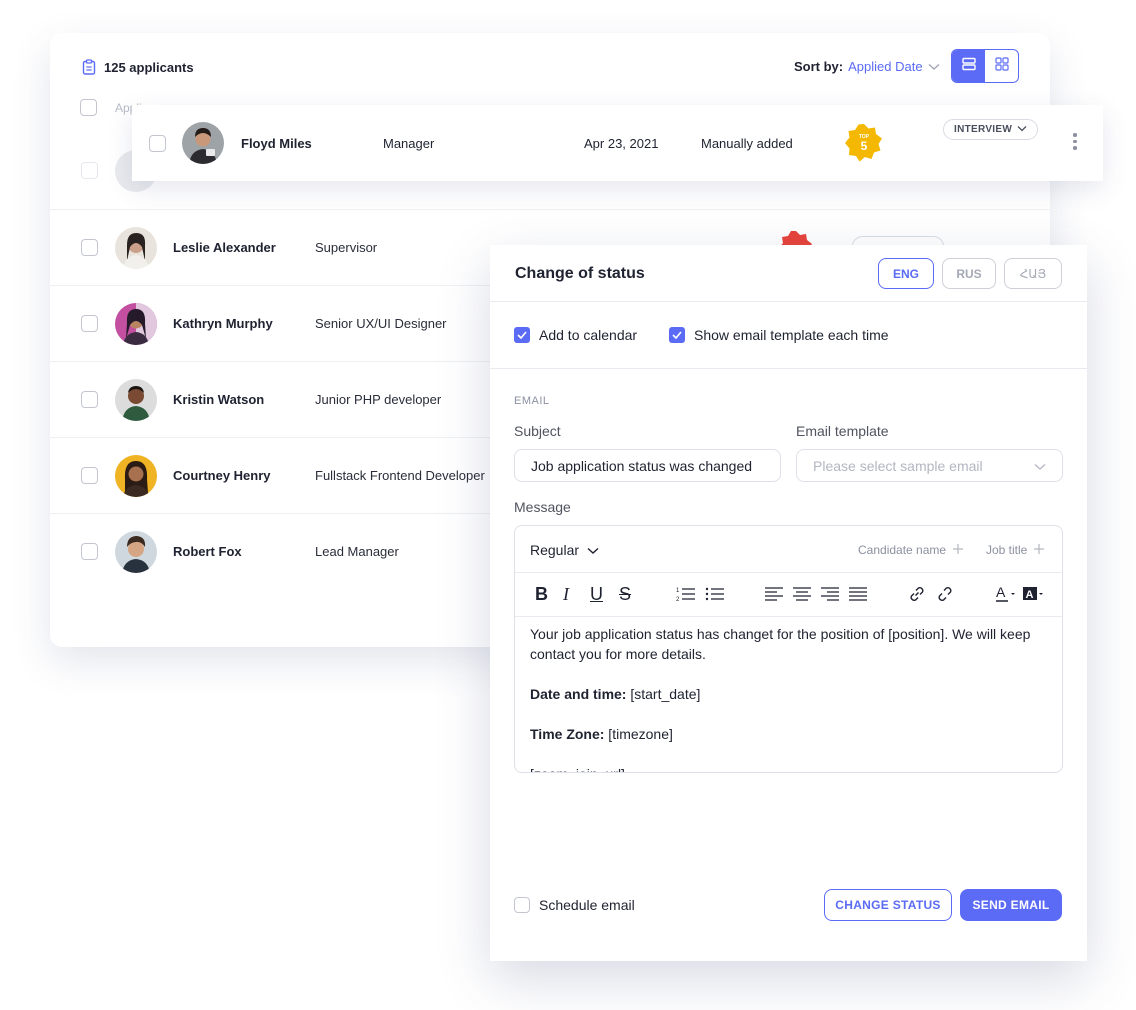 Image resolution: width=1136 pixels, height=1010 pixels. What do you see at coordinates (842, 431) in the screenshot?
I see `email-template-label: Email template` at bounding box center [842, 431].